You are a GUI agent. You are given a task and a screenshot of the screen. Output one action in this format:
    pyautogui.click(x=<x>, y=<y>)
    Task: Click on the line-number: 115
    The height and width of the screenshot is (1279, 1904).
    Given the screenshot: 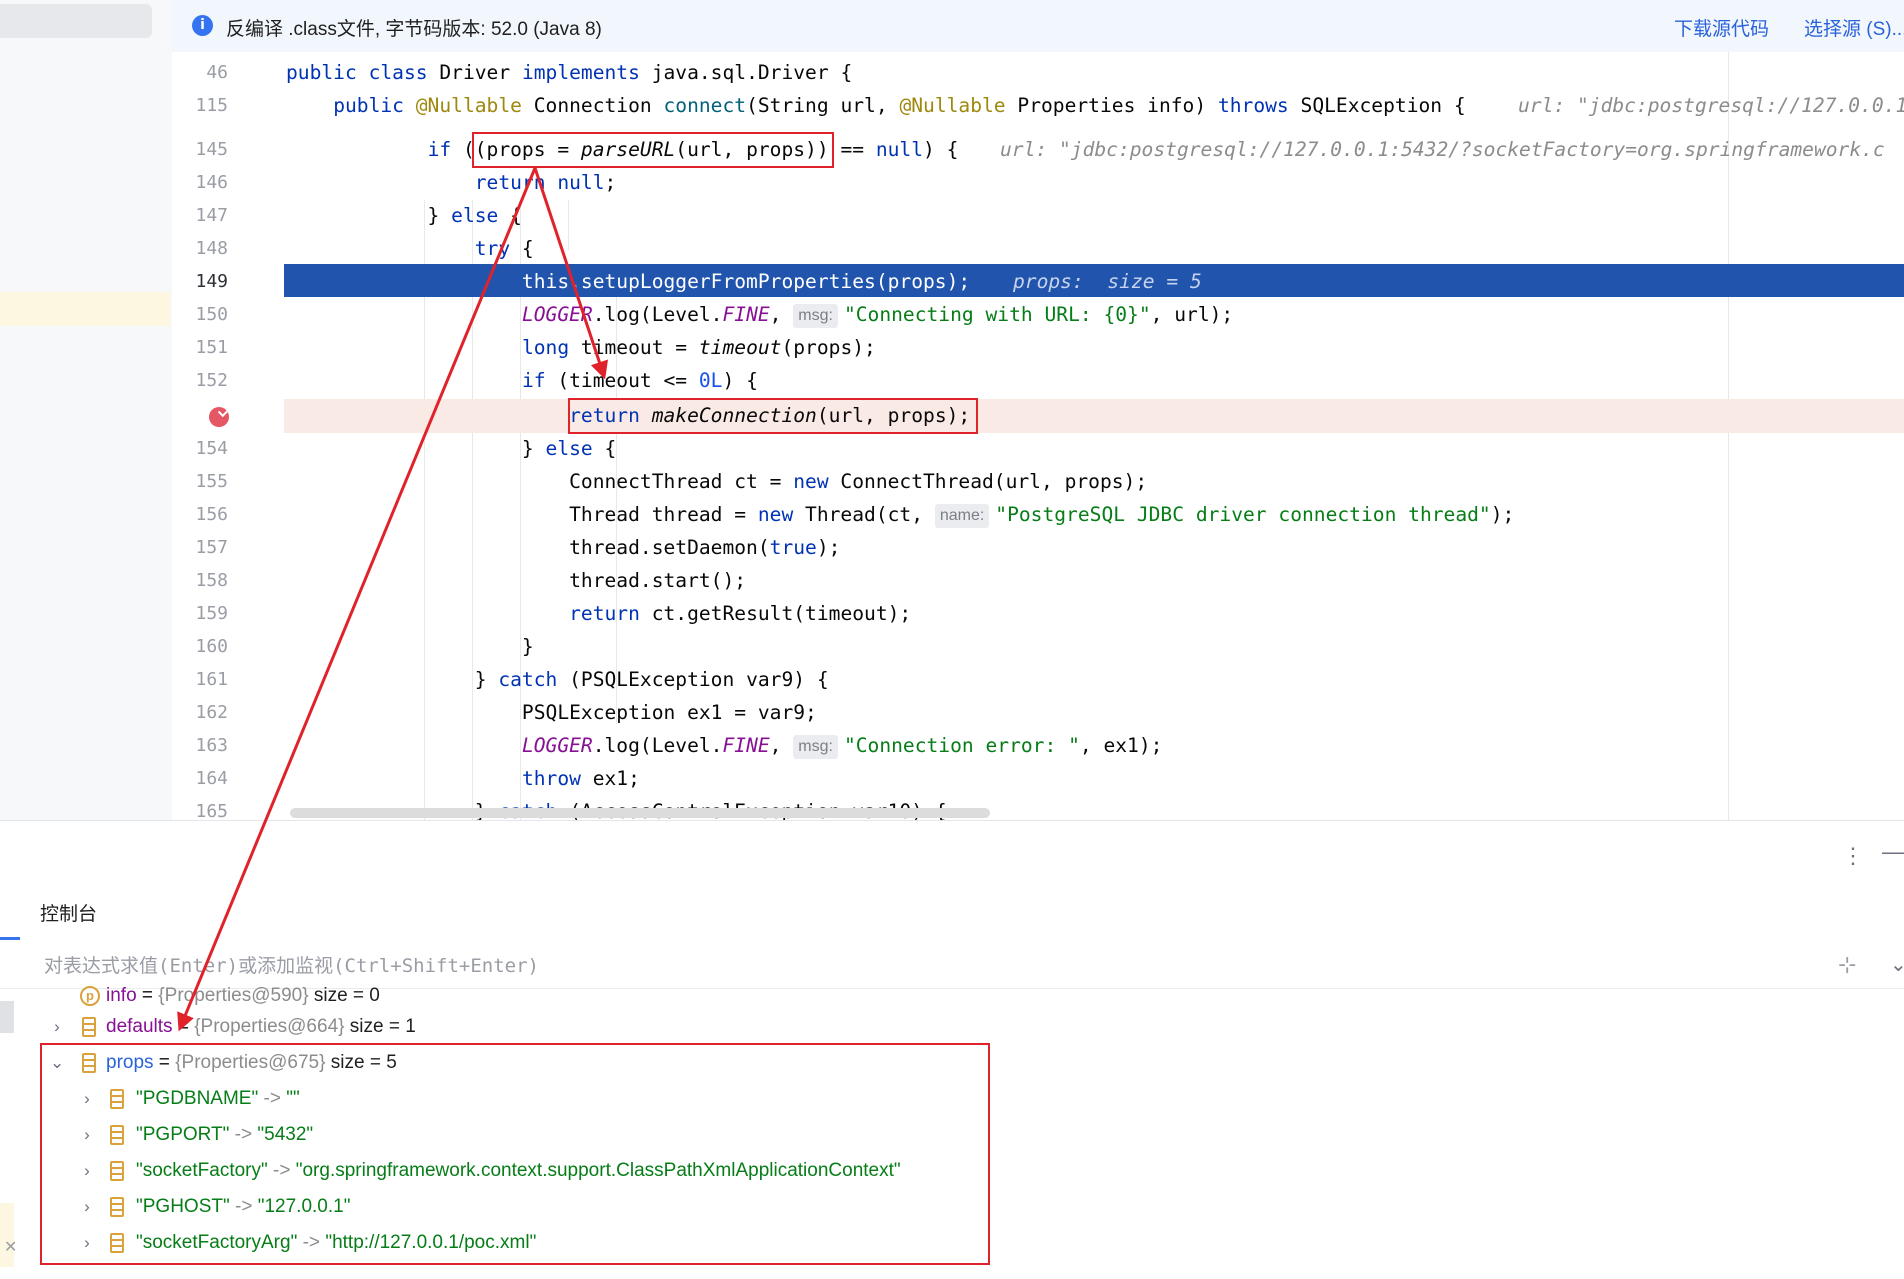 What is the action you would take?
    pyautogui.click(x=211, y=105)
    